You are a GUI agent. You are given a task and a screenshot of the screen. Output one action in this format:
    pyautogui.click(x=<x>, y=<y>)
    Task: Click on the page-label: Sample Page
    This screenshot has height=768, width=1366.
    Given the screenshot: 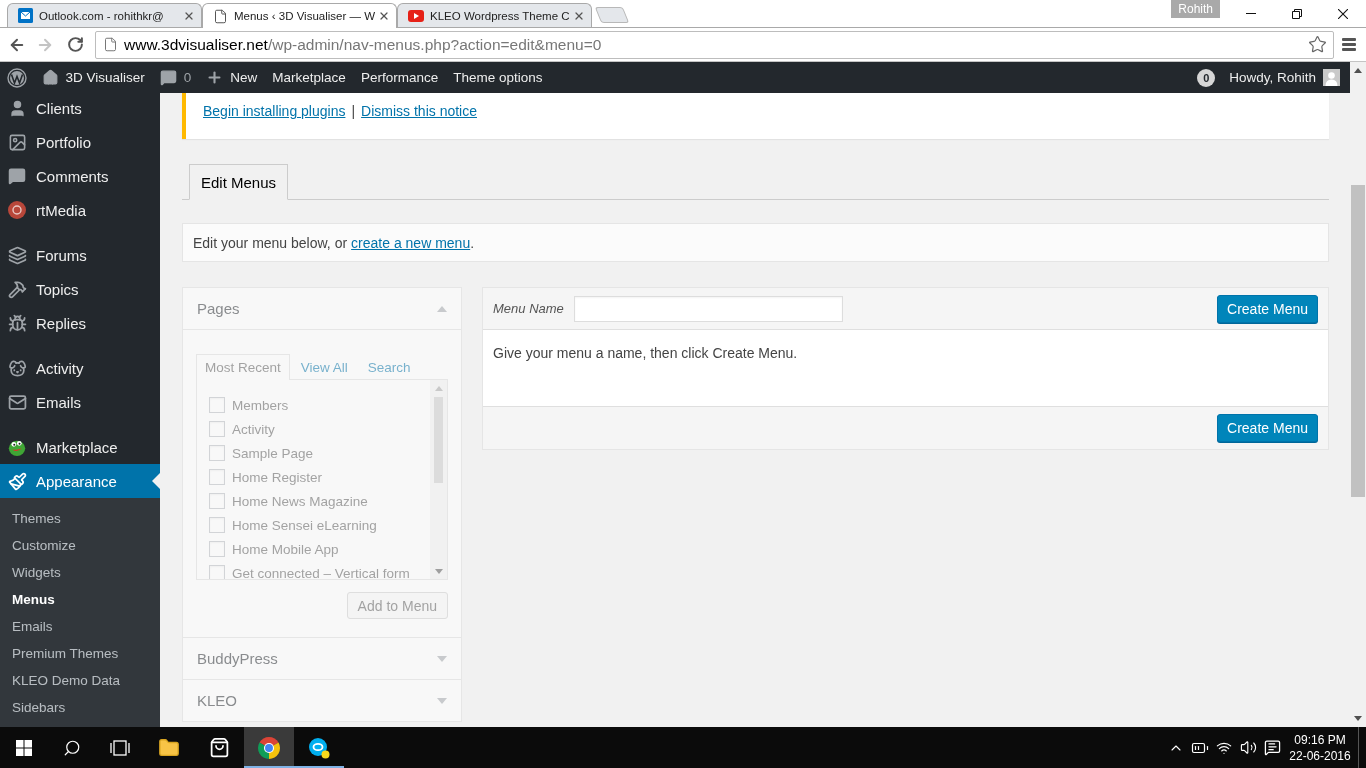 What is the action you would take?
    pyautogui.click(x=273, y=453)
    